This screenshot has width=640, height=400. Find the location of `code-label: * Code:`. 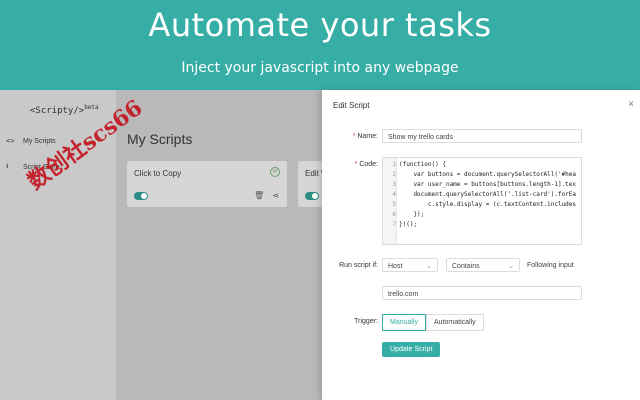

code-label: * Code: is located at coordinates (366, 164).